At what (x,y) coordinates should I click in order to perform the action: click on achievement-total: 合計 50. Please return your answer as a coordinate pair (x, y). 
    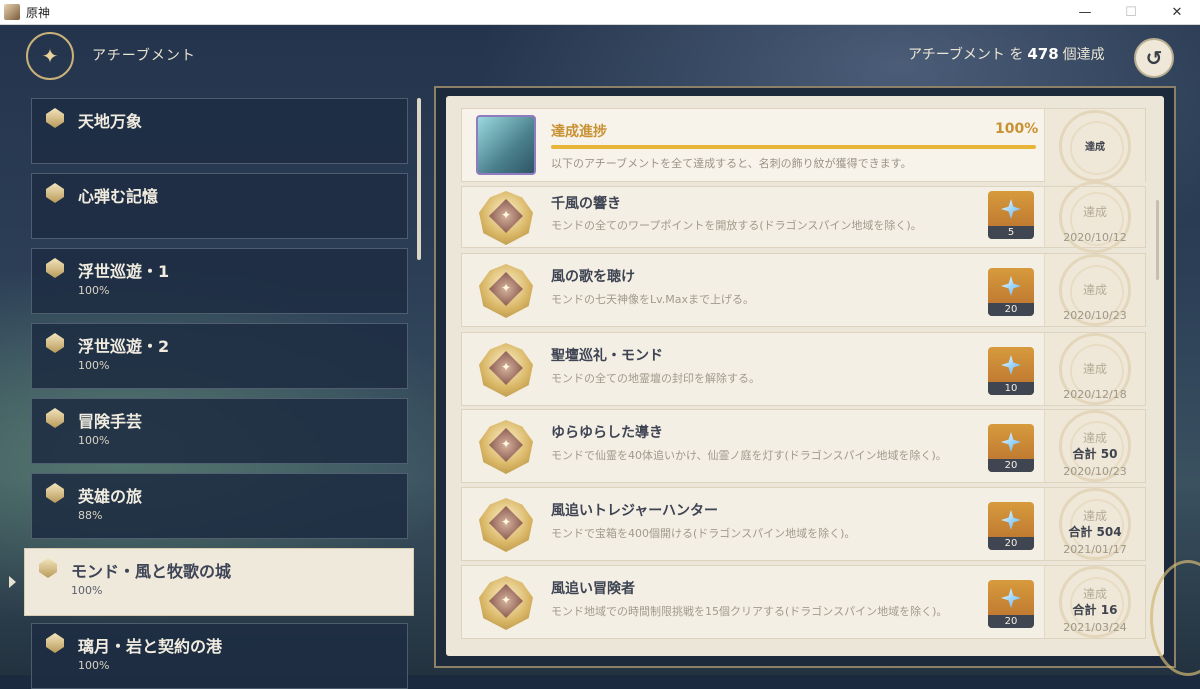
    Looking at the image, I should click on (1095, 454).